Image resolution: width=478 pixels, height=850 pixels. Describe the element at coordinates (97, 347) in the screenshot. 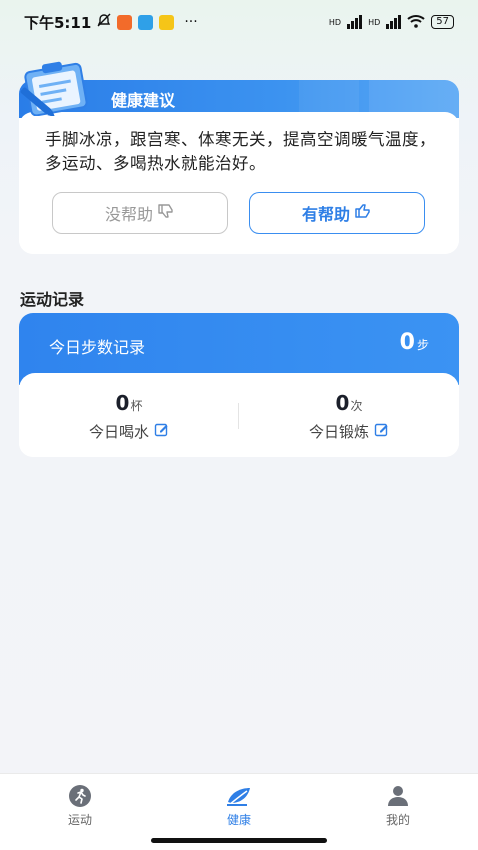

I see `steps-label: 今日步数记录` at that location.